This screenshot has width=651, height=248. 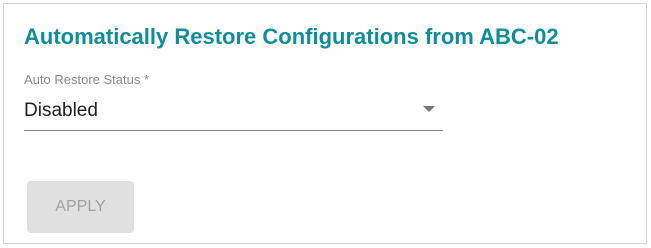 What do you see at coordinates (429, 109) in the screenshot?
I see `dropdown-arrow-icon` at bounding box center [429, 109].